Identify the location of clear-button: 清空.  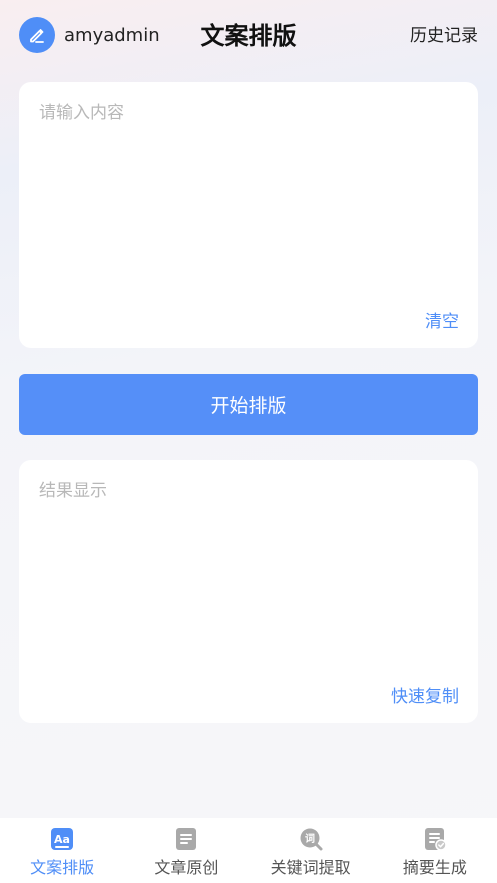
(442, 322).